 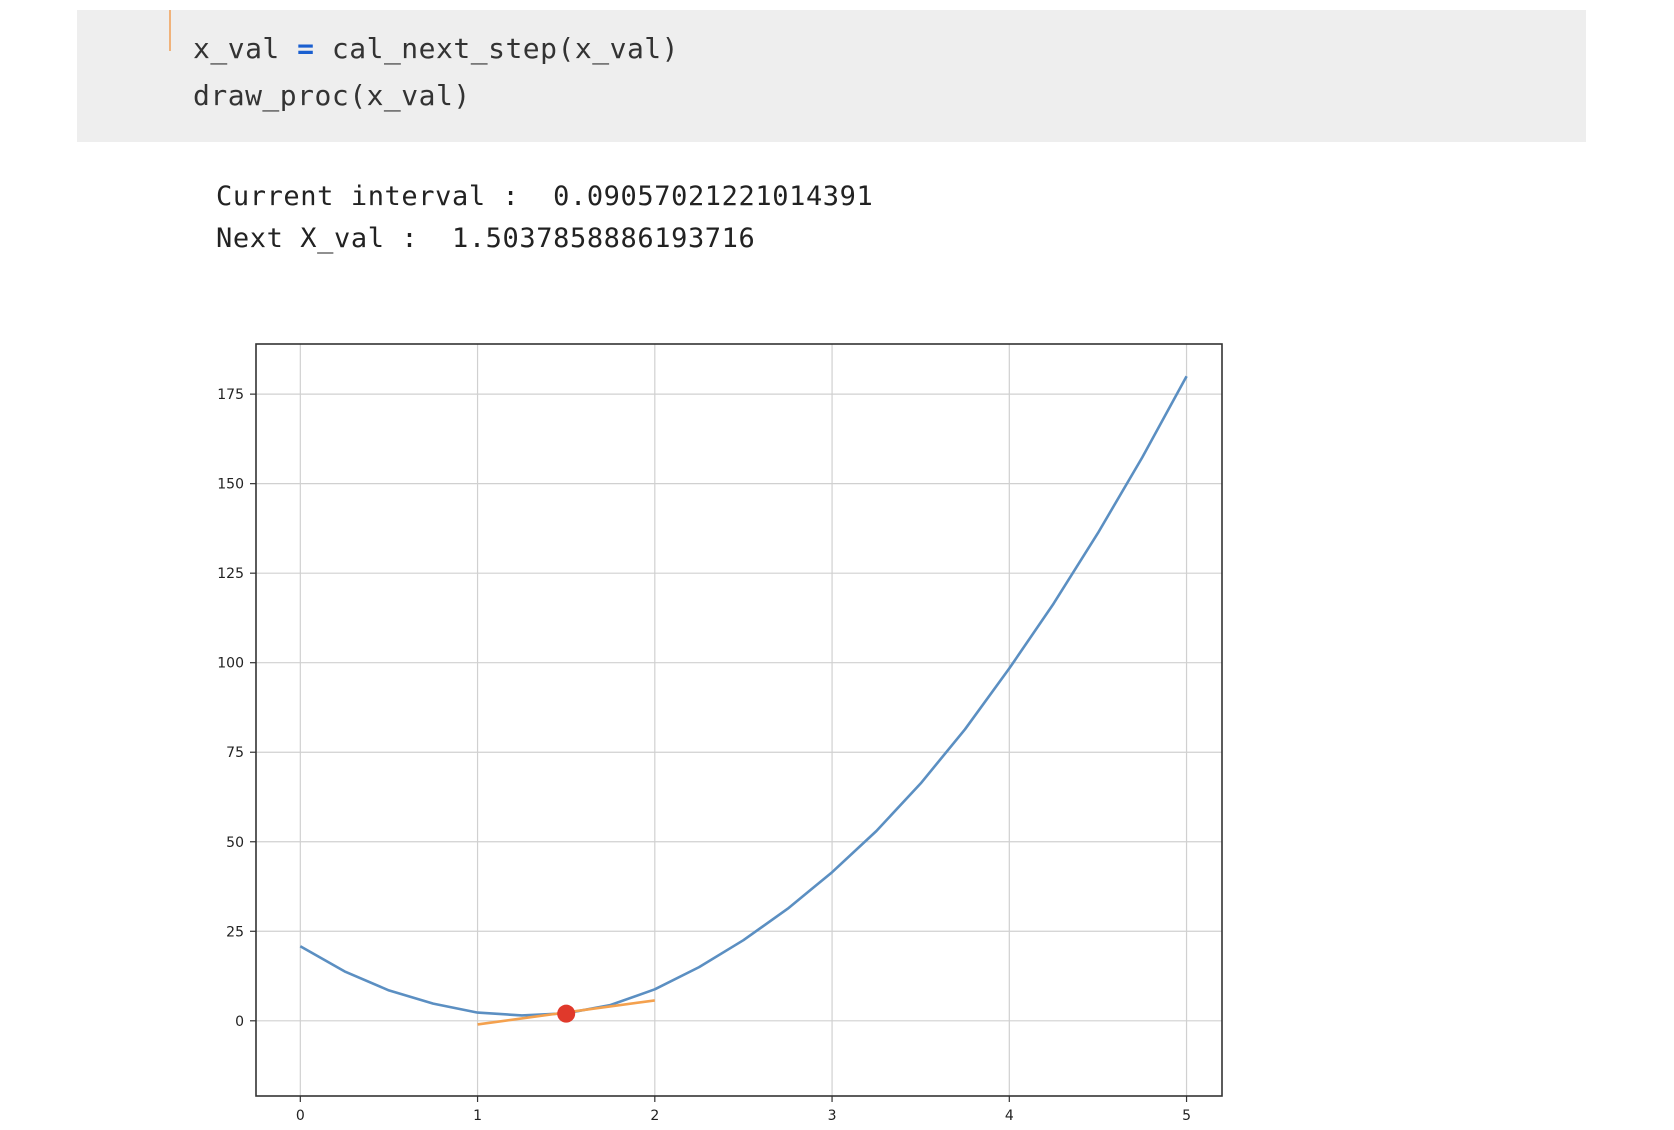 What do you see at coordinates (477, 1116) in the screenshot?
I see `x-tick-label: 1` at bounding box center [477, 1116].